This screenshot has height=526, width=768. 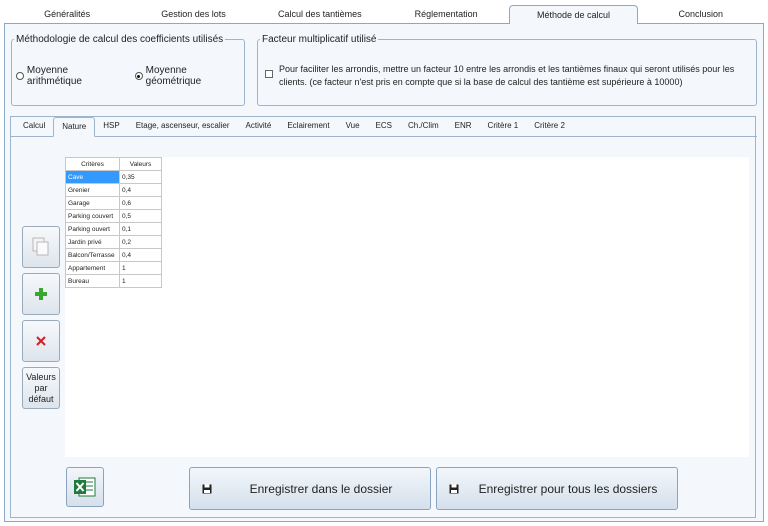 What do you see at coordinates (92, 255) in the screenshot?
I see `cell-critere: Balcon/Terrasse` at bounding box center [92, 255].